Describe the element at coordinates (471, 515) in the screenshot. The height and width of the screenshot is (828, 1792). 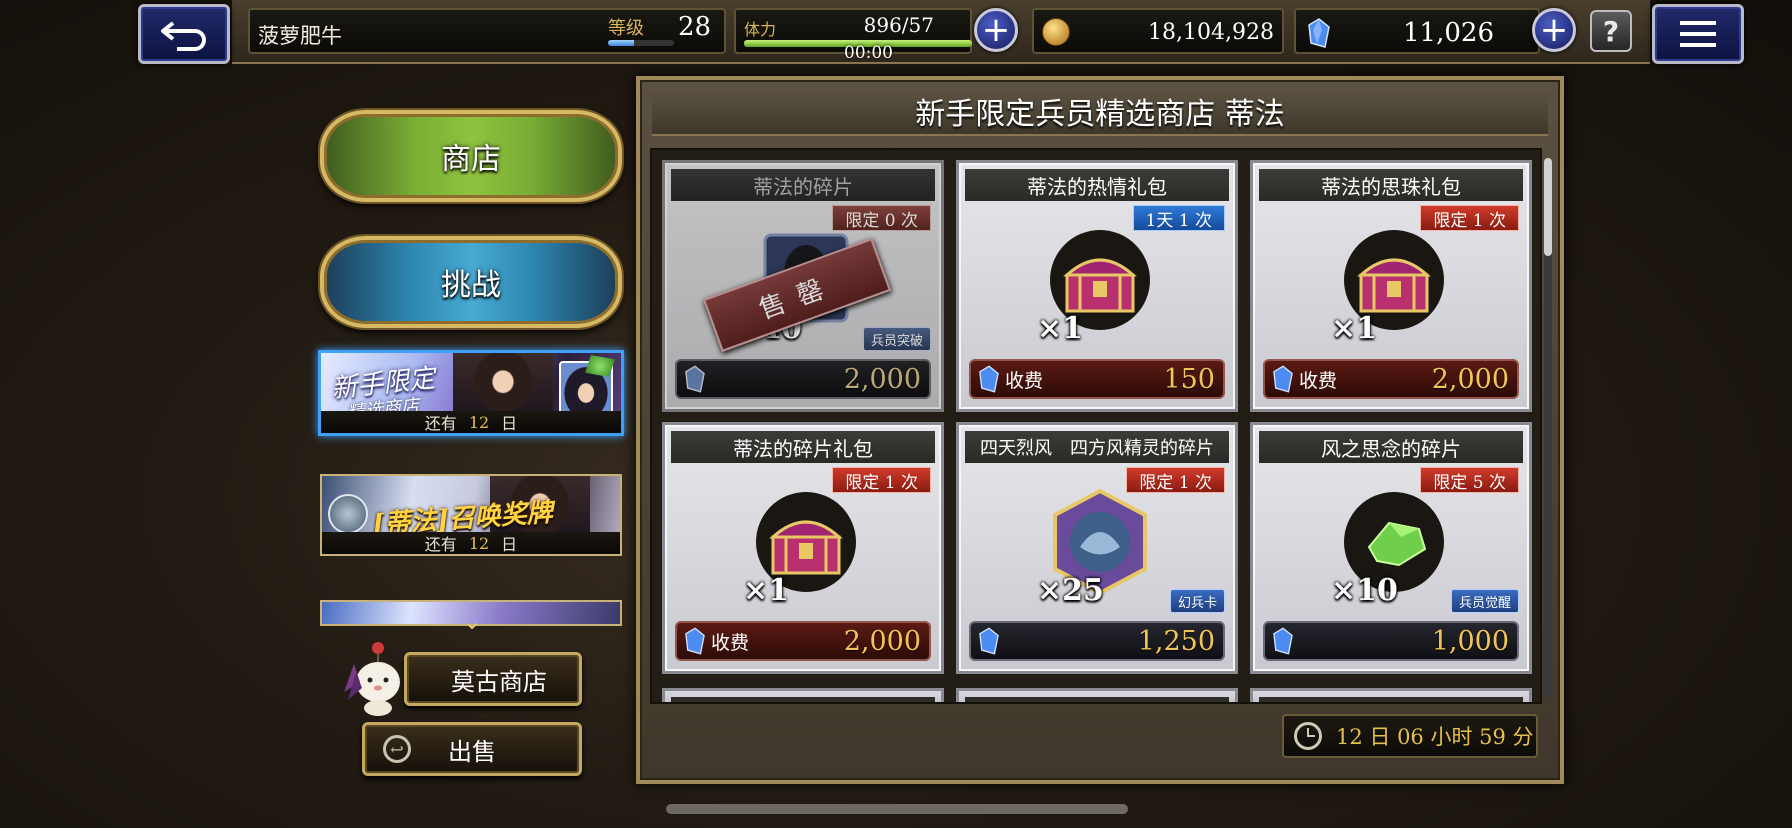
I see `banner-summon-medal: [蒂法]召唤奖牌 还有 12 日` at that location.